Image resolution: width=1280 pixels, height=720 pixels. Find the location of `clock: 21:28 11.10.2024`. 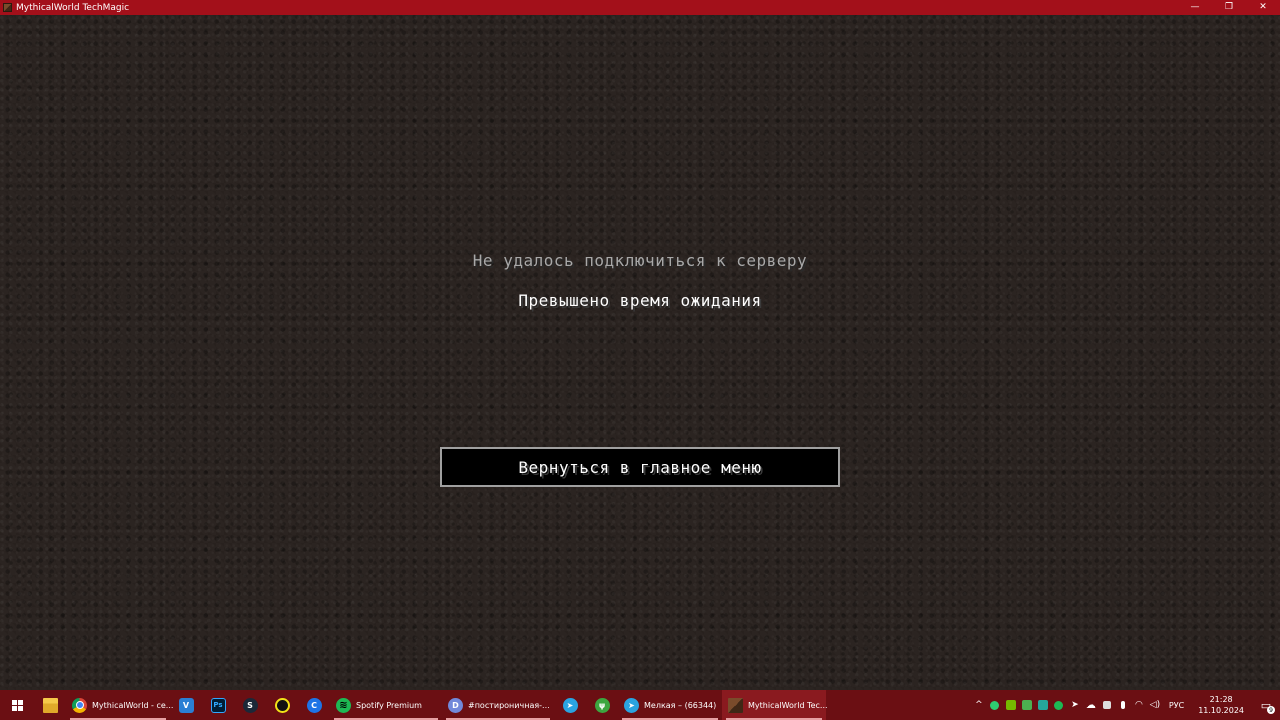

clock: 21:28 11.10.2024 is located at coordinates (1221, 705).